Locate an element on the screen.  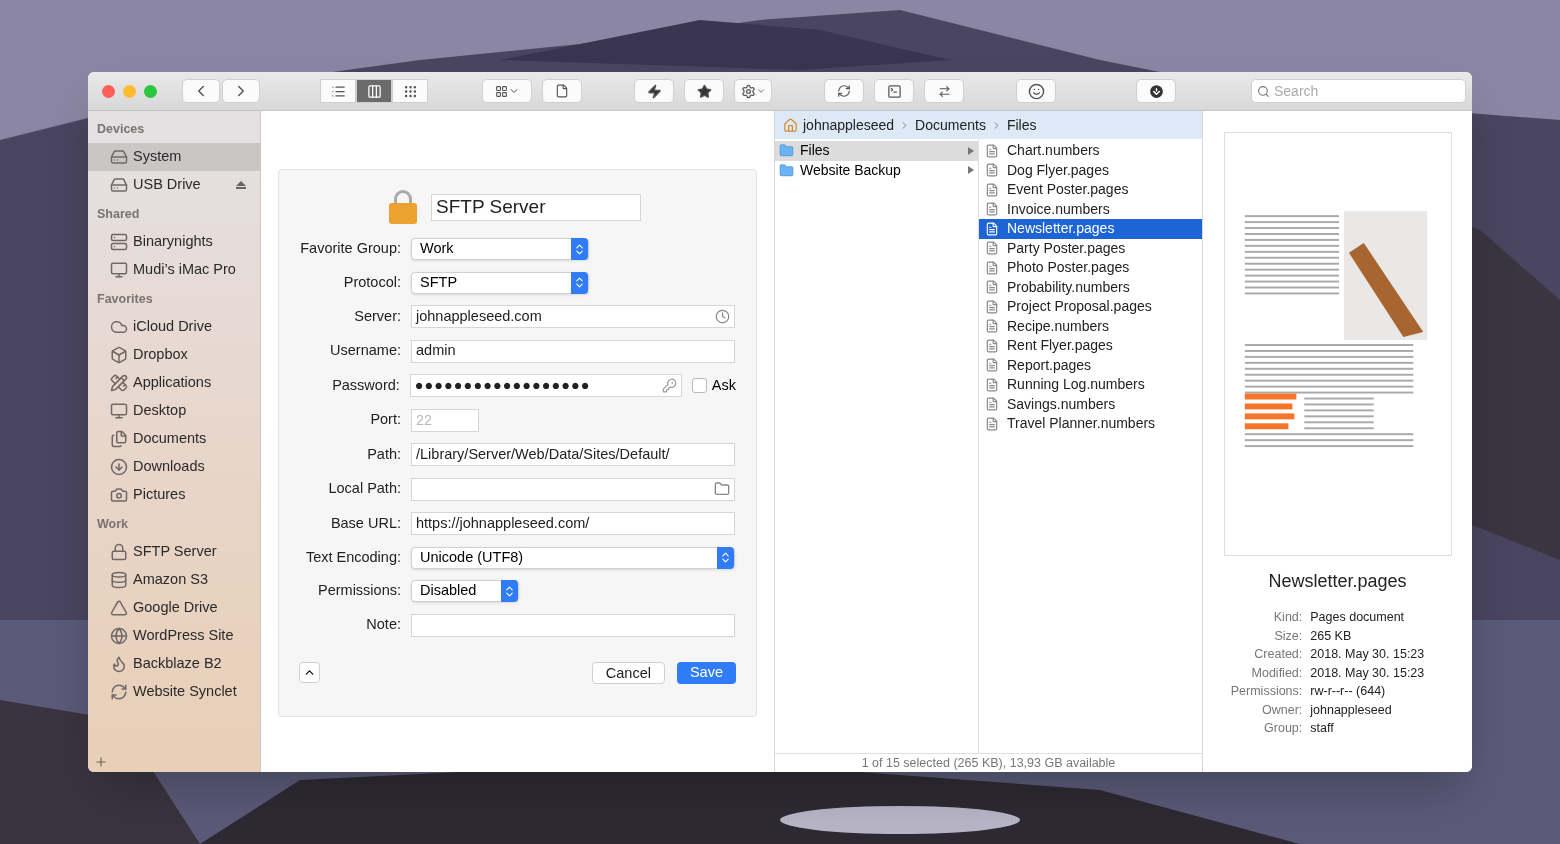
port-field: 22 is located at coordinates (445, 420).